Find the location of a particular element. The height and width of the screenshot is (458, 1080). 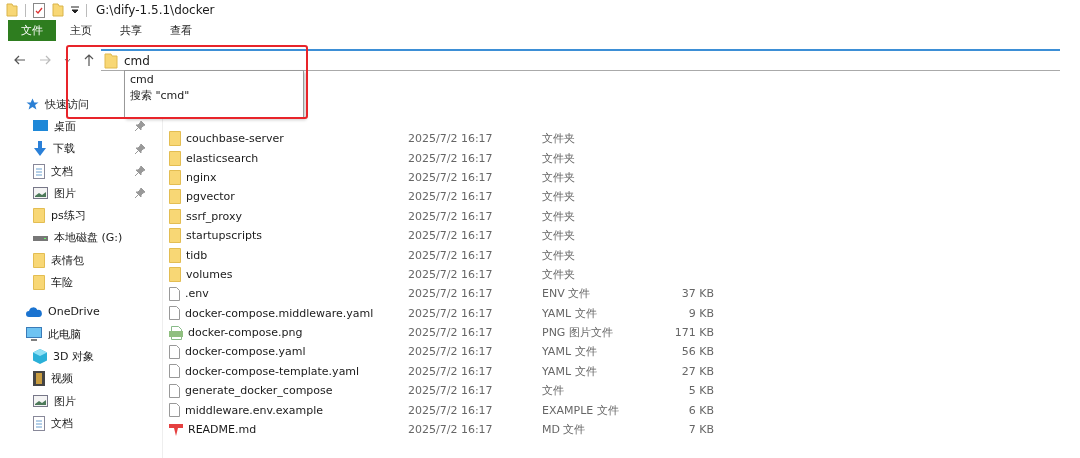

file-name: .env is located at coordinates (197, 294).